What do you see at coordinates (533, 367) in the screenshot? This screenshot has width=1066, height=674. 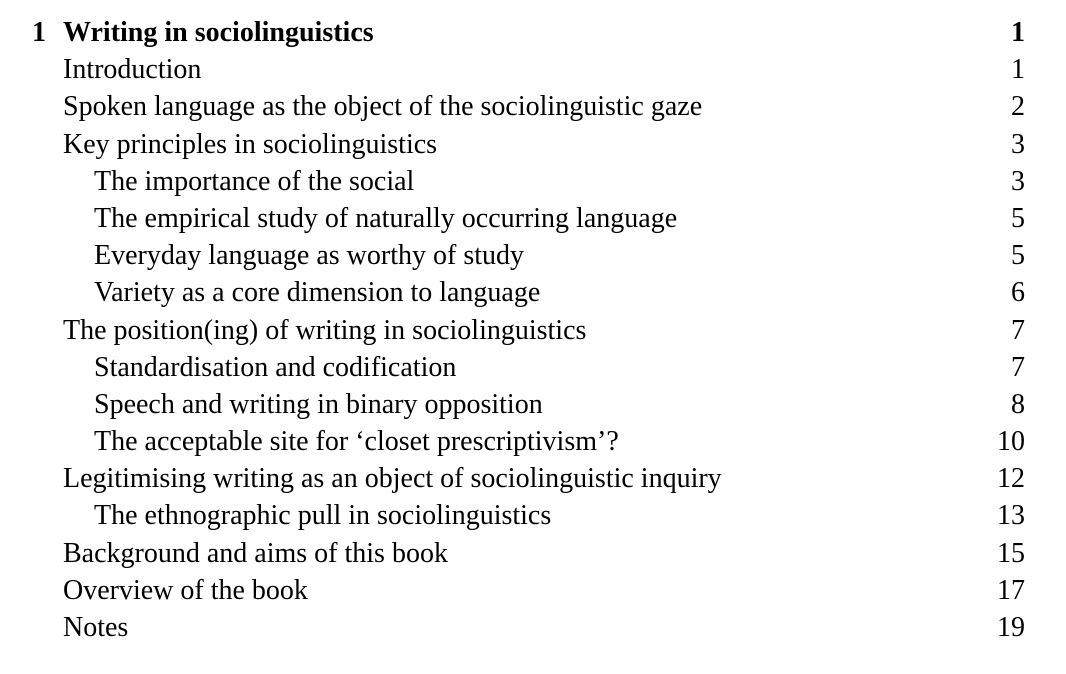 I see `toc-subentry-standardisation: Standardisation and codification 7` at bounding box center [533, 367].